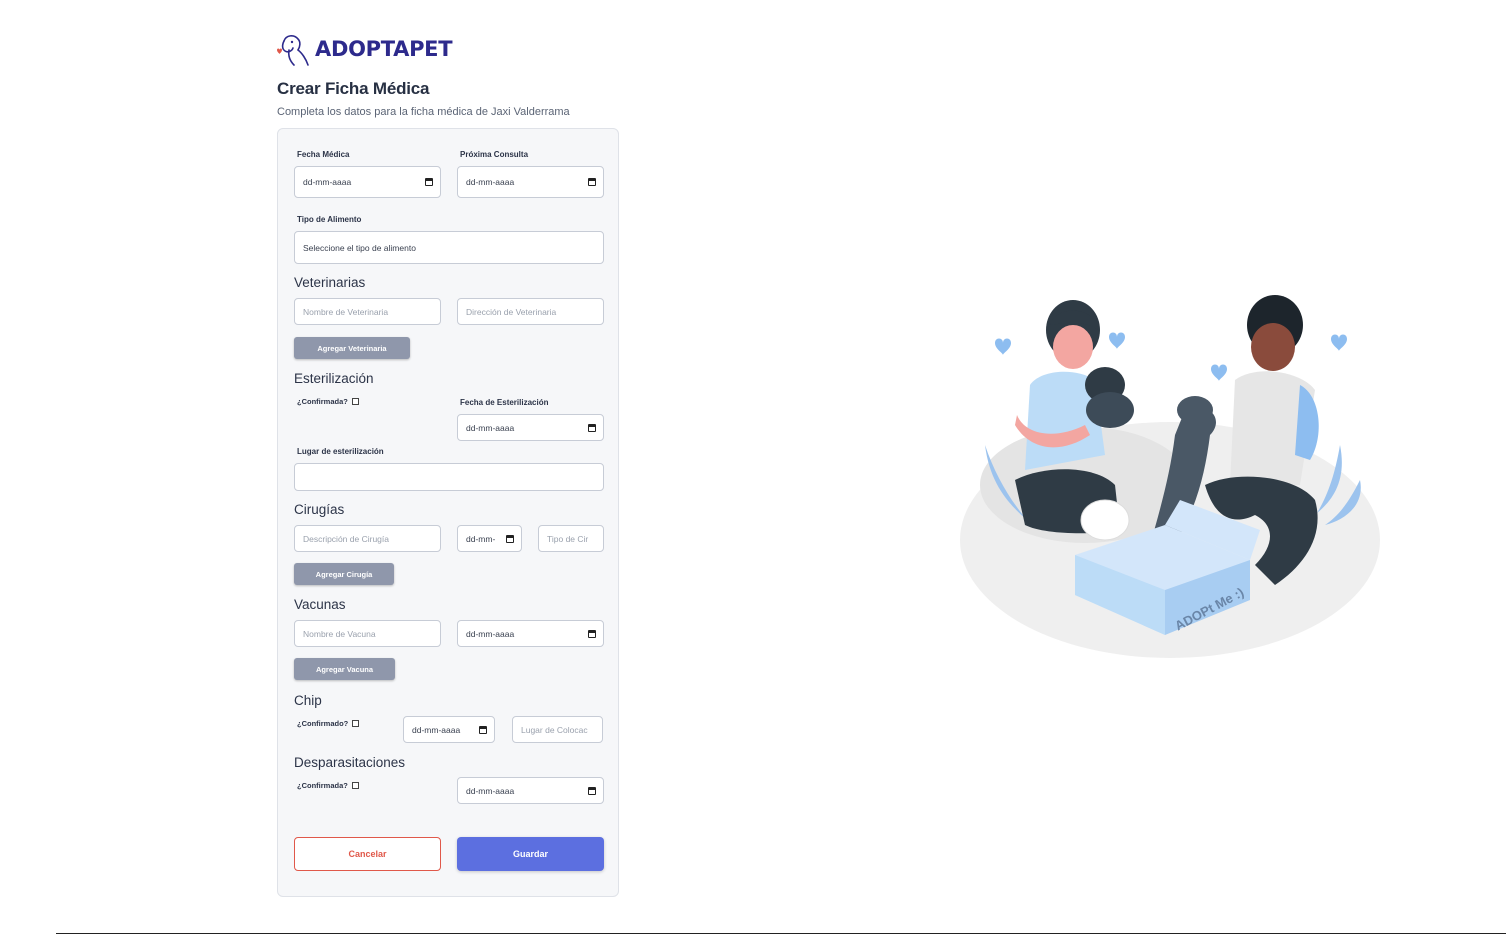 This screenshot has width=1506, height=935. I want to click on lugar-esterilizacion-input, so click(449, 477).